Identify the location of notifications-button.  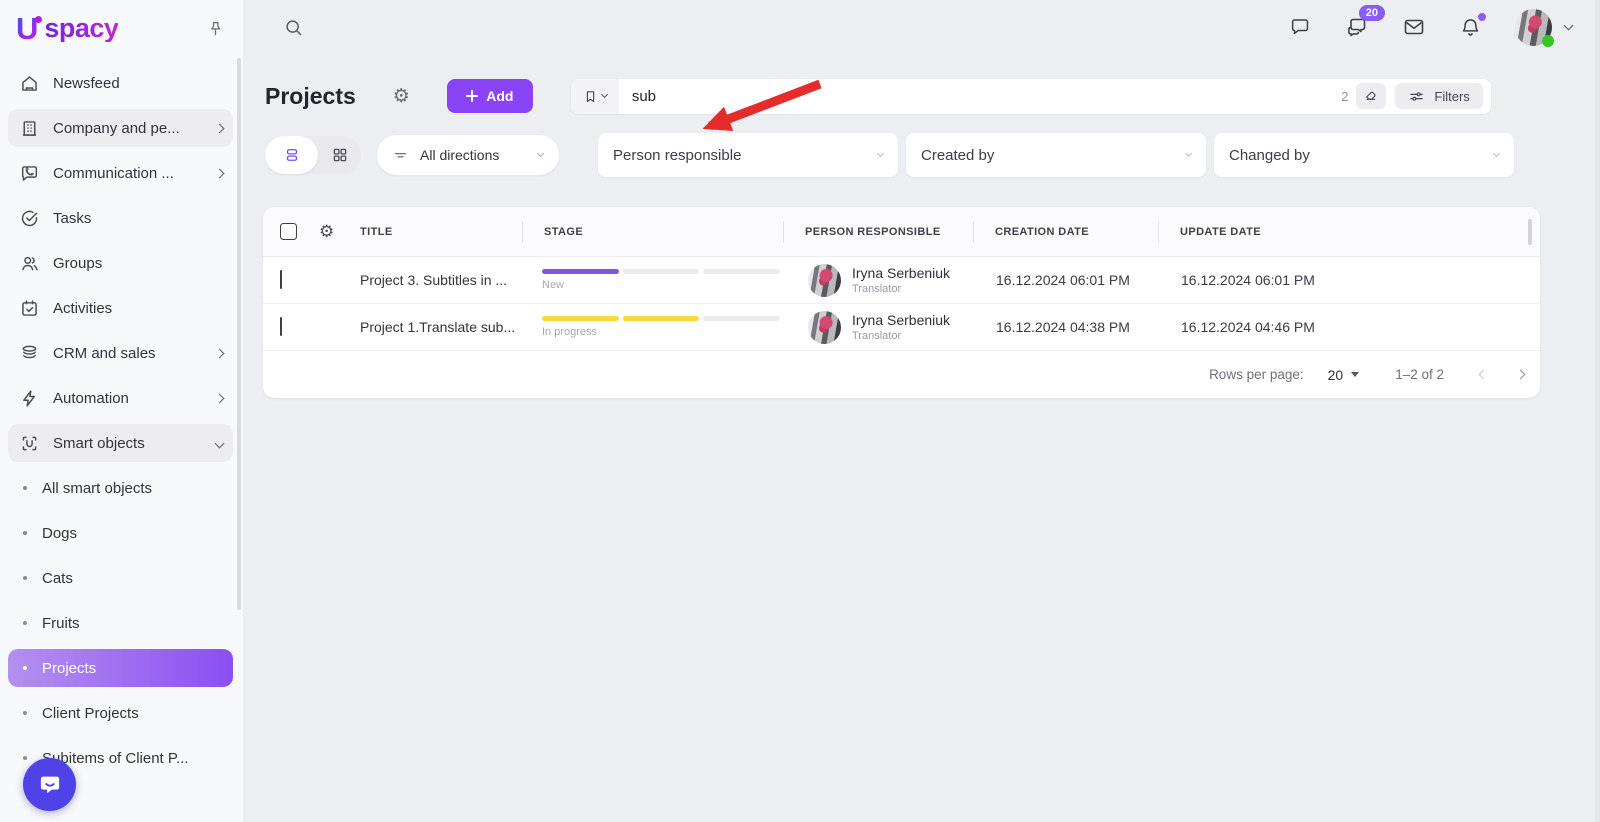
(1472, 25).